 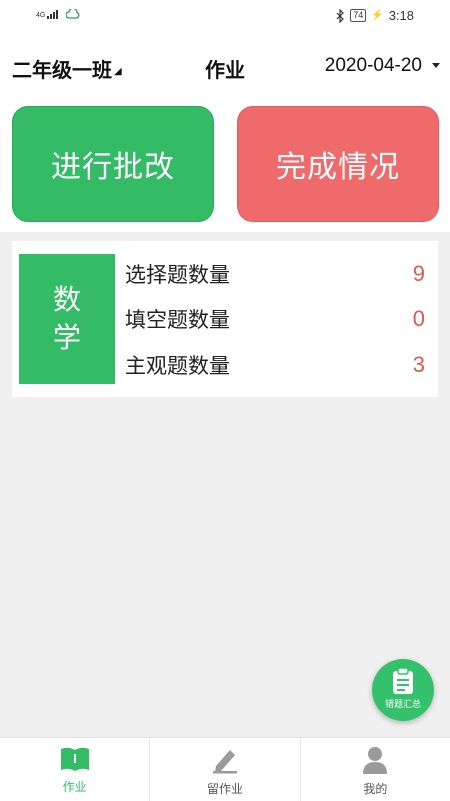 What do you see at coordinates (403, 680) in the screenshot?
I see `clipboard-icon` at bounding box center [403, 680].